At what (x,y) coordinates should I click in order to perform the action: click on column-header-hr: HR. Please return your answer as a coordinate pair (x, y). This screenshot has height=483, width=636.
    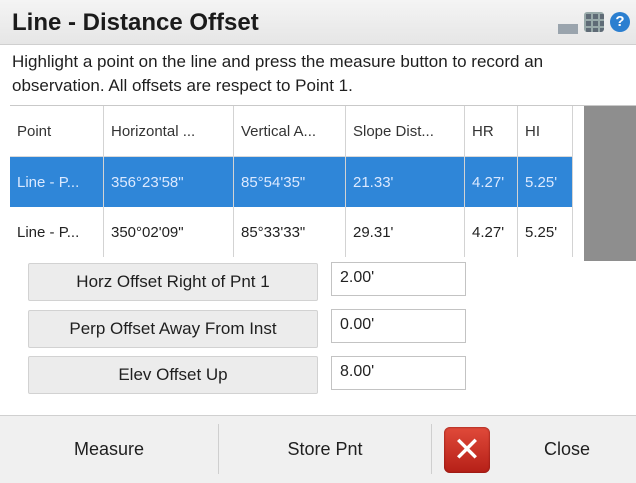
    Looking at the image, I should click on (491, 131).